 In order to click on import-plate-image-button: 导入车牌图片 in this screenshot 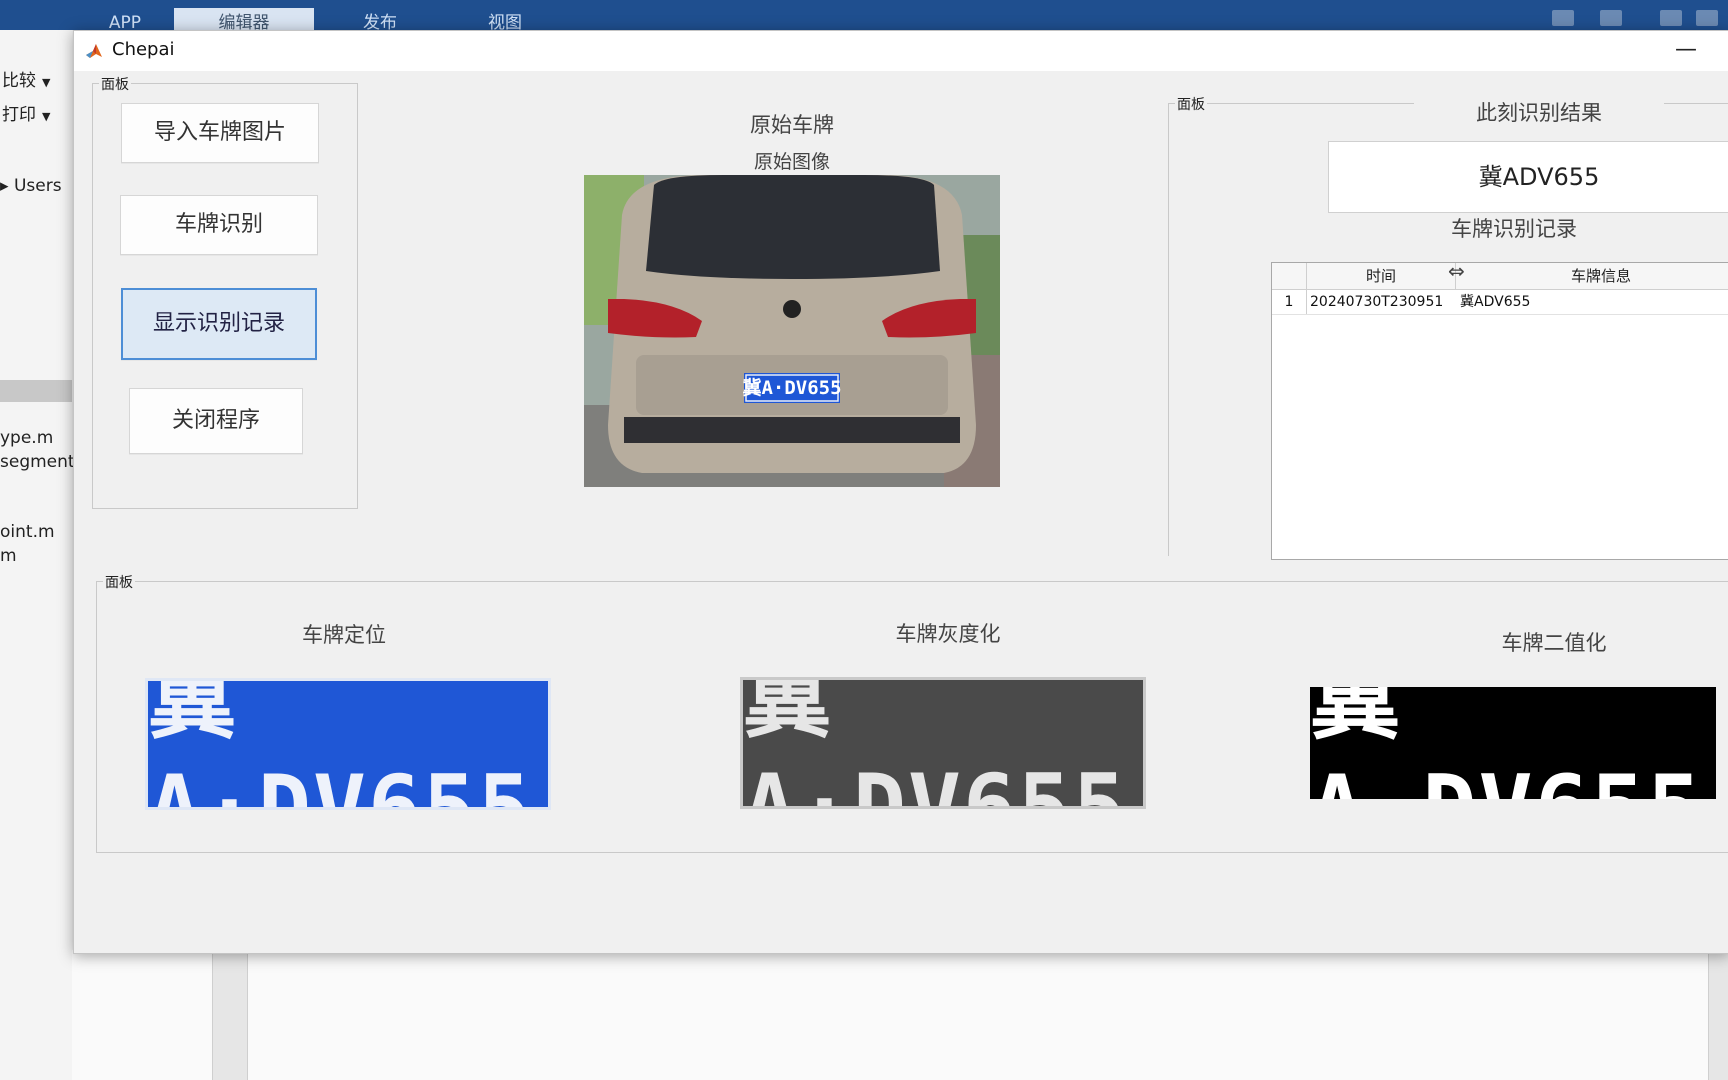, I will do `click(220, 133)`.